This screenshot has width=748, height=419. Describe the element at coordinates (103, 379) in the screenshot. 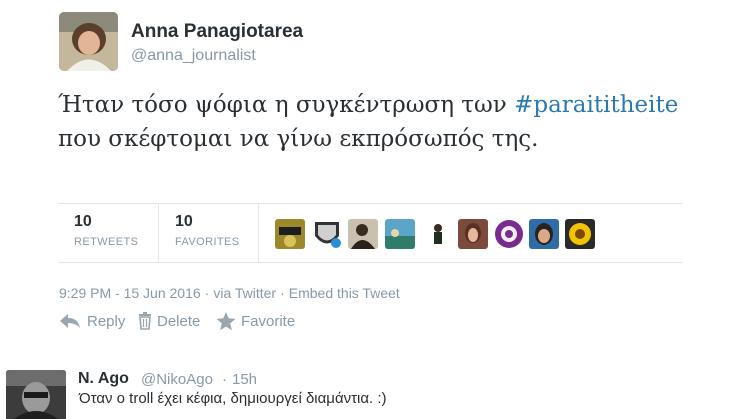

I see `reply-author-name: N. Ago` at that location.